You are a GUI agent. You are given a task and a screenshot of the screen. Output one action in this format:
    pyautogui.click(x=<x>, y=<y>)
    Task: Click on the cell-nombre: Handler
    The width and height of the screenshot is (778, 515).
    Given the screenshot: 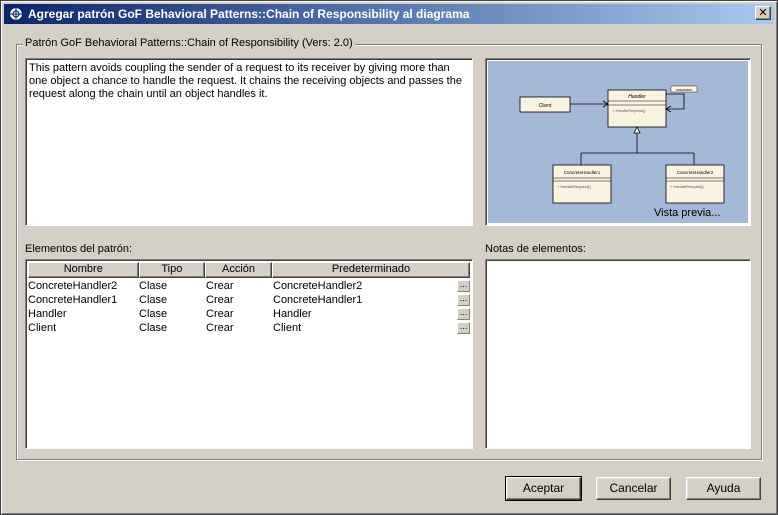 What is the action you would take?
    pyautogui.click(x=47, y=314)
    